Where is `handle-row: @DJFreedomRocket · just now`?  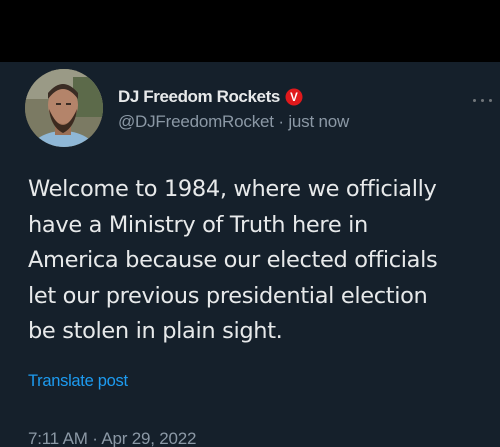
handle-row: @DJFreedomRocket · just now is located at coordinates (233, 122).